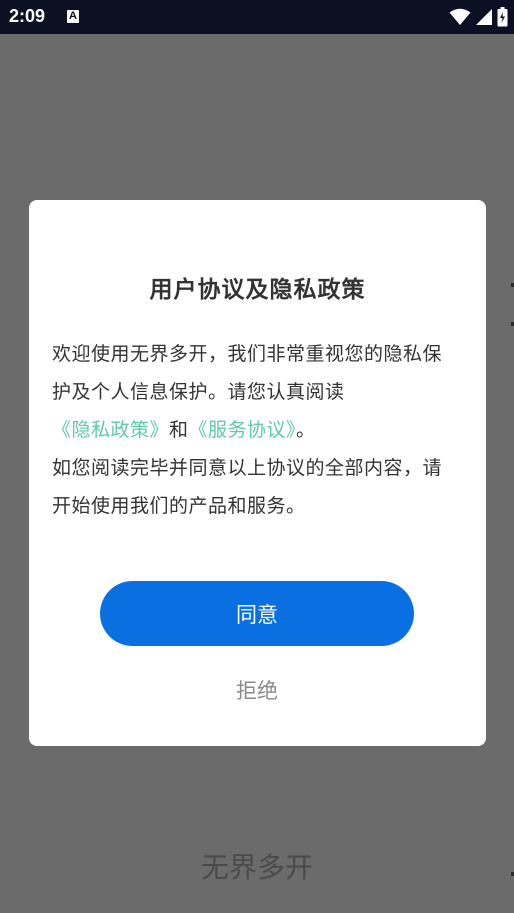  Describe the element at coordinates (179, 430) in the screenshot. I see `and-text: 和` at that location.